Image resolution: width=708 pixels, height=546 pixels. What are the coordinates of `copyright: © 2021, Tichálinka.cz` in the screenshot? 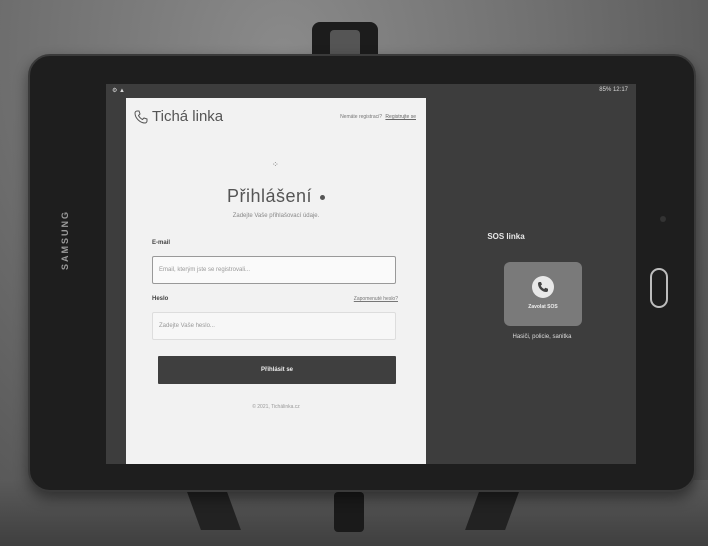 It's located at (276, 407).